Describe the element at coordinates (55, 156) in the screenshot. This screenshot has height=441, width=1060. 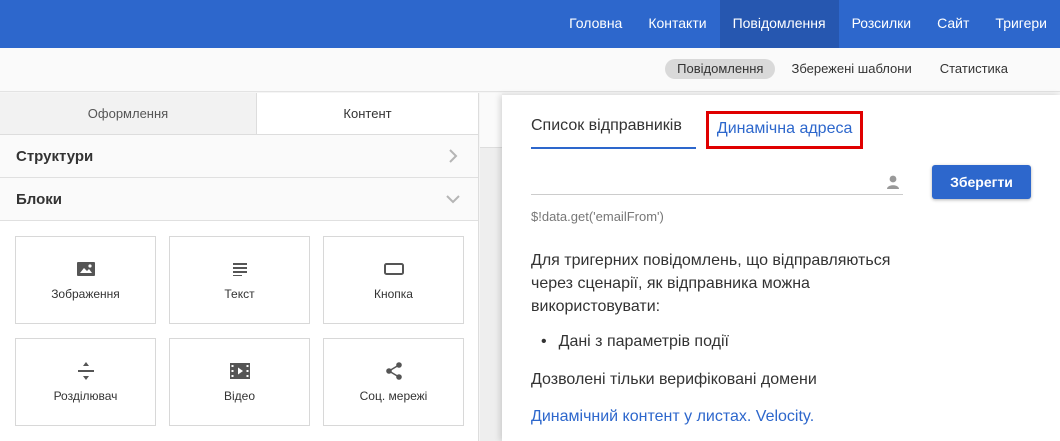
I see `structures-label: Структури` at that location.